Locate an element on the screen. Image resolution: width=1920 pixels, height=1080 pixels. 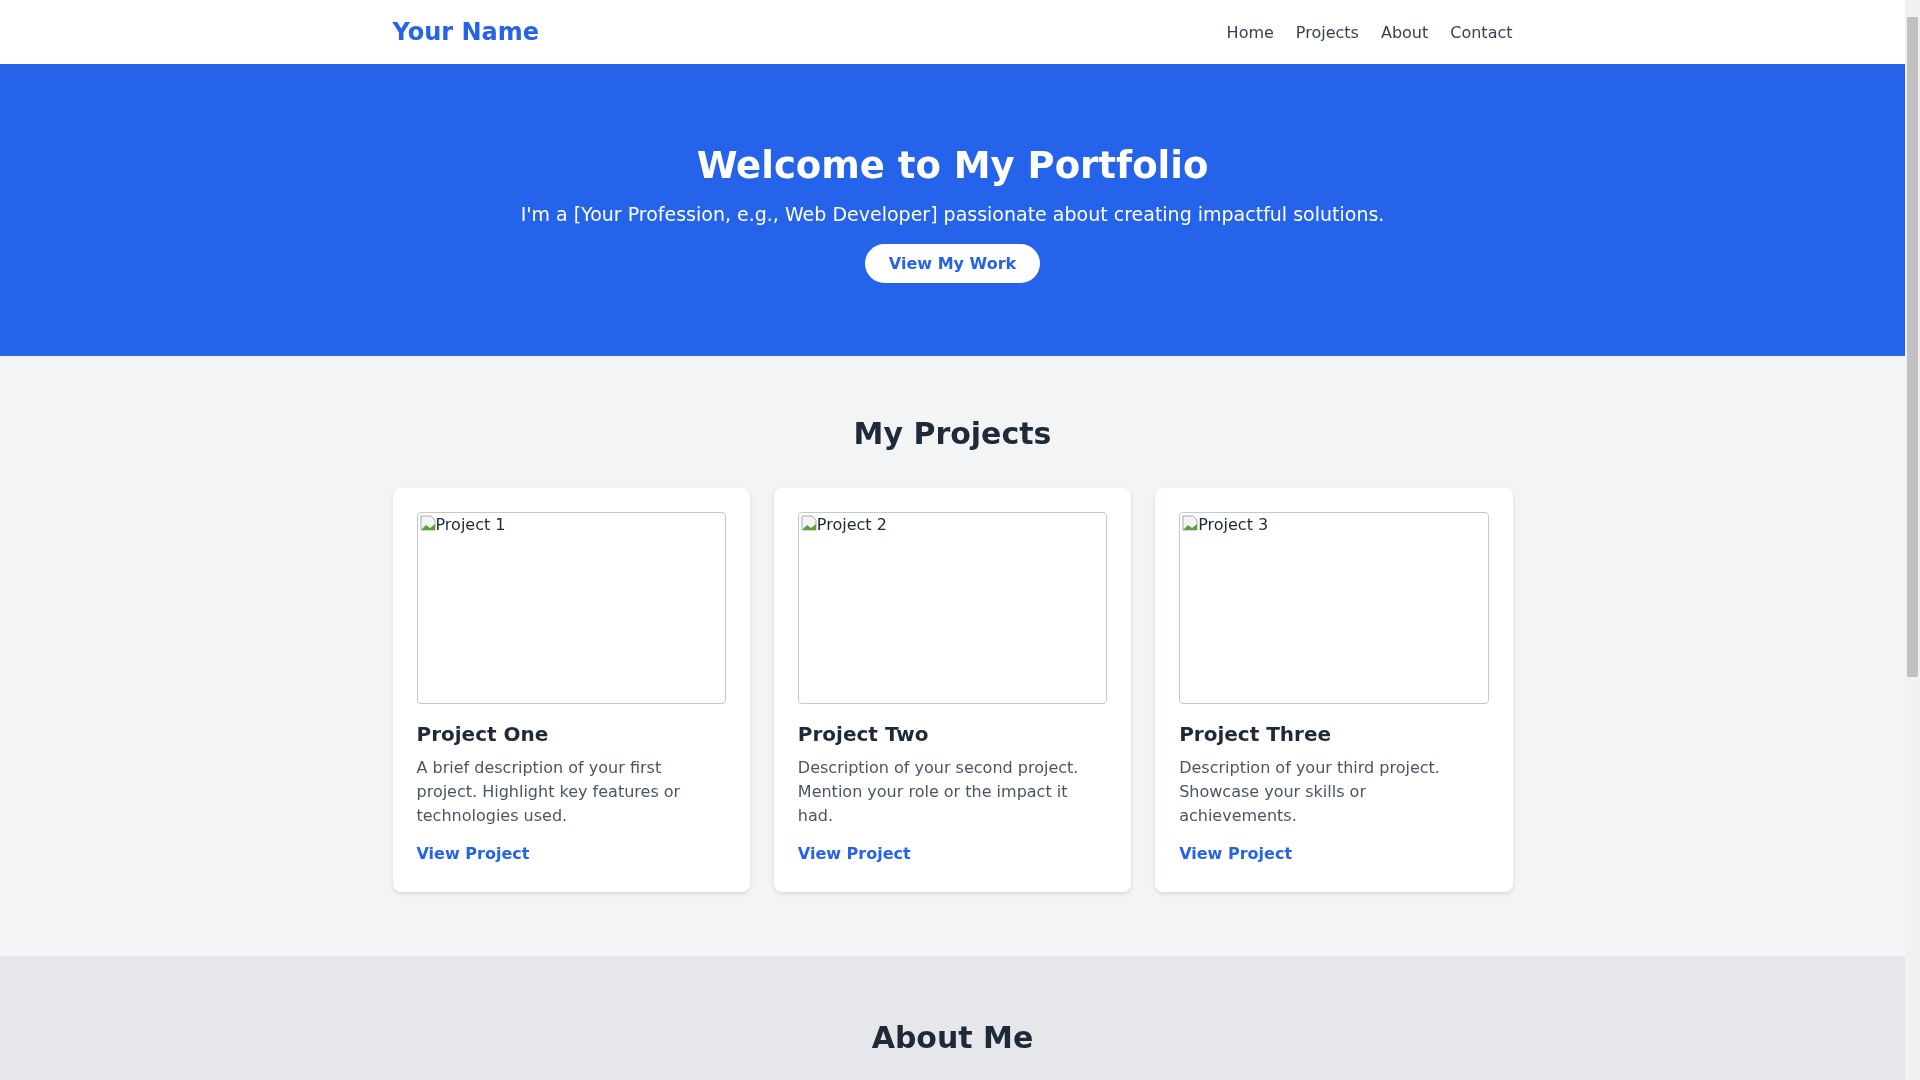
view-work-button: View My Work is located at coordinates (952, 263).